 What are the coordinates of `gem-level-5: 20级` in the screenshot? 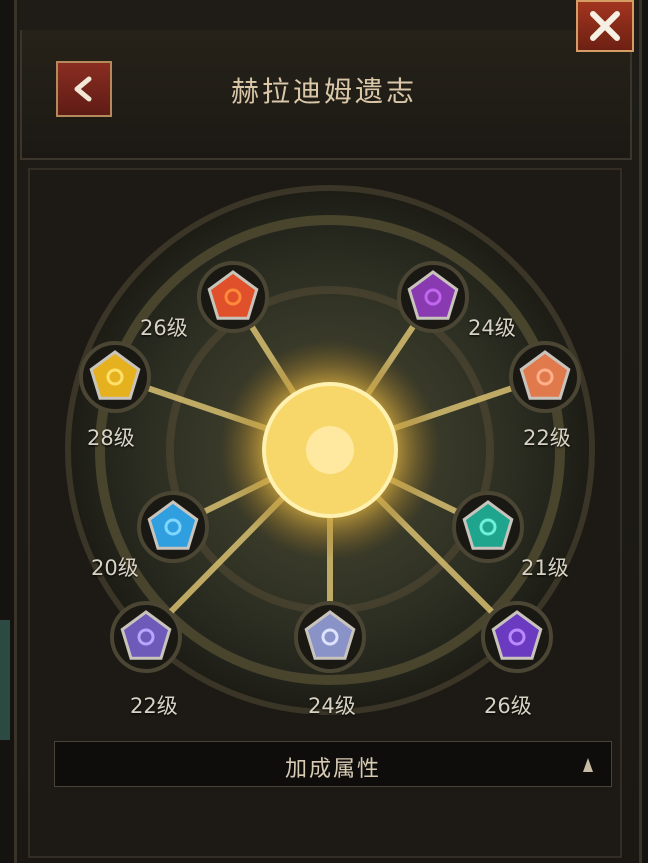 It's located at (115, 568).